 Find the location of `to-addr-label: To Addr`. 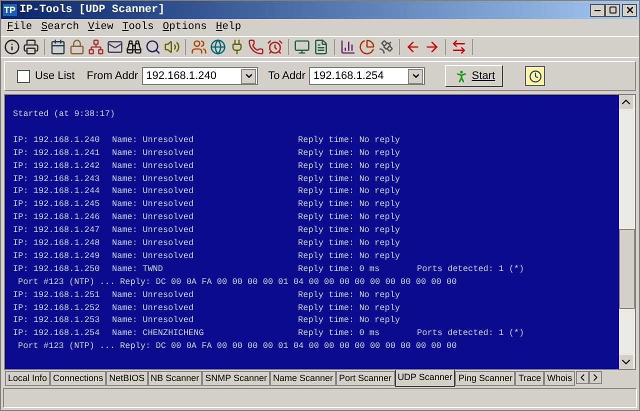

to-addr-label: To Addr is located at coordinates (287, 76).